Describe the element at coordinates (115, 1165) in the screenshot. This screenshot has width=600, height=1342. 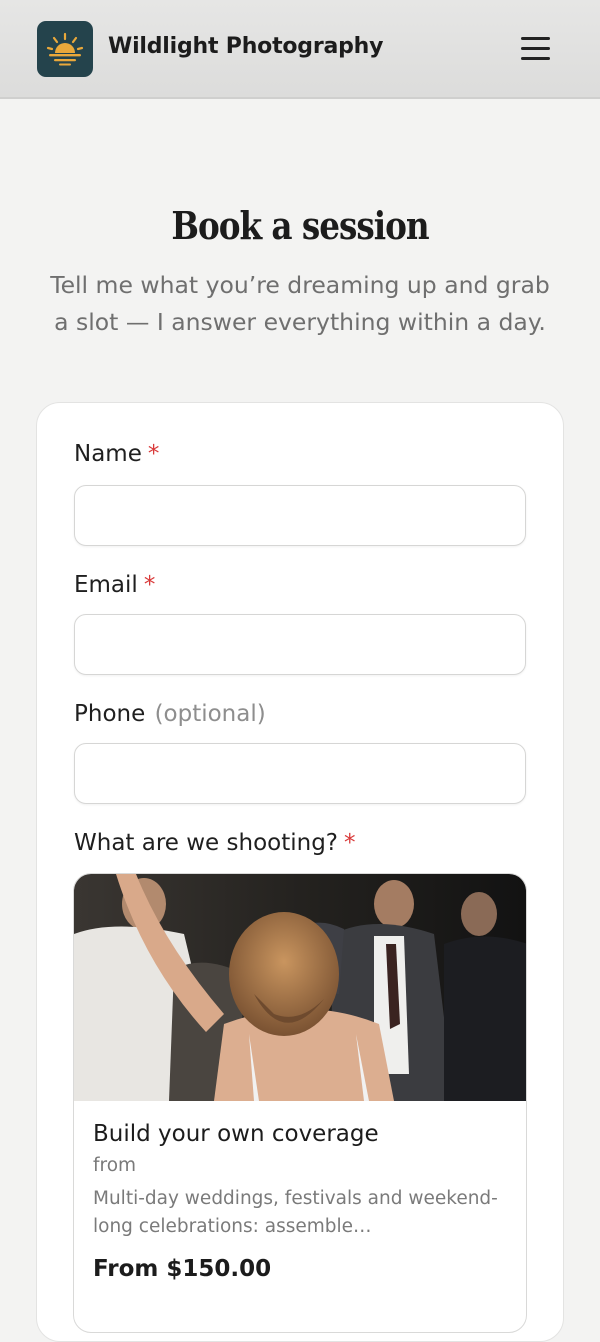
I see `option-from-label: from` at that location.